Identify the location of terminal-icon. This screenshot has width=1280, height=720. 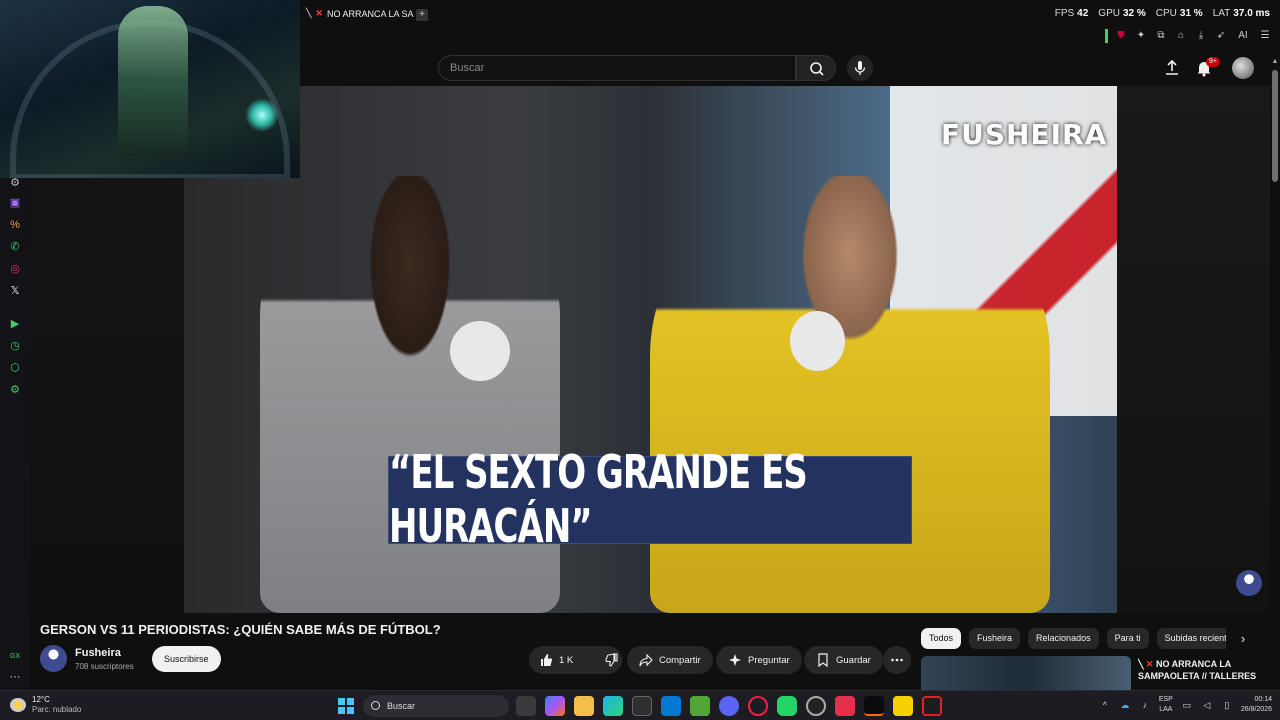
(874, 706).